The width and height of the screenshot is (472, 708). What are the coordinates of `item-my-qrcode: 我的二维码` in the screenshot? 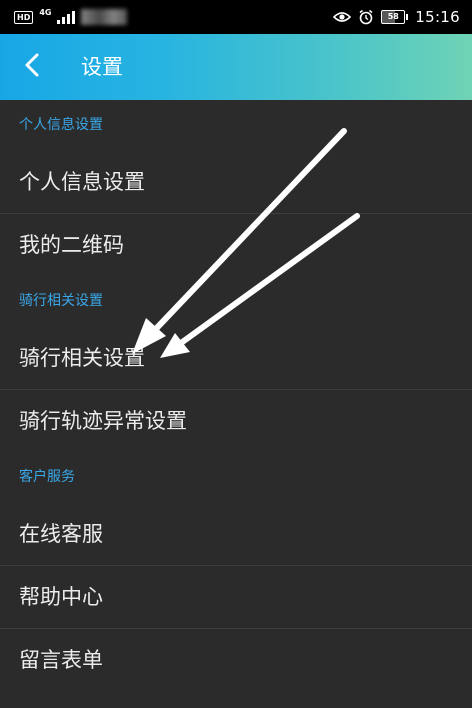 It's located at (236, 245).